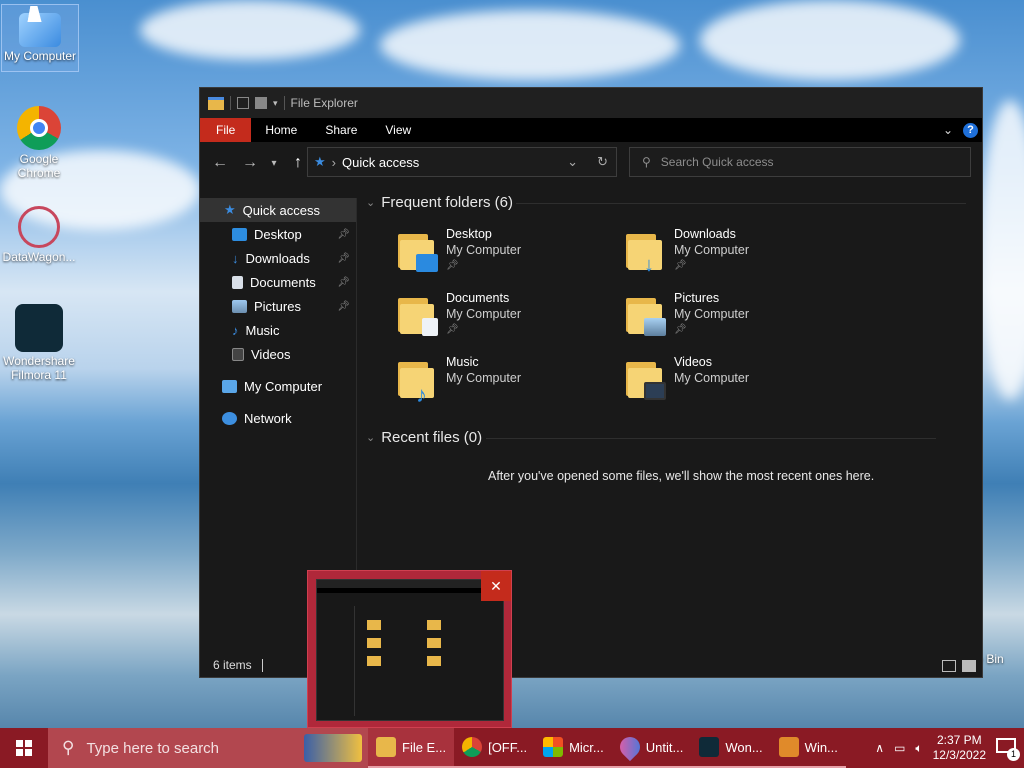 This screenshot has width=1024, height=768. I want to click on nav-item-desktop: Desktop 📌︎, so click(278, 234).